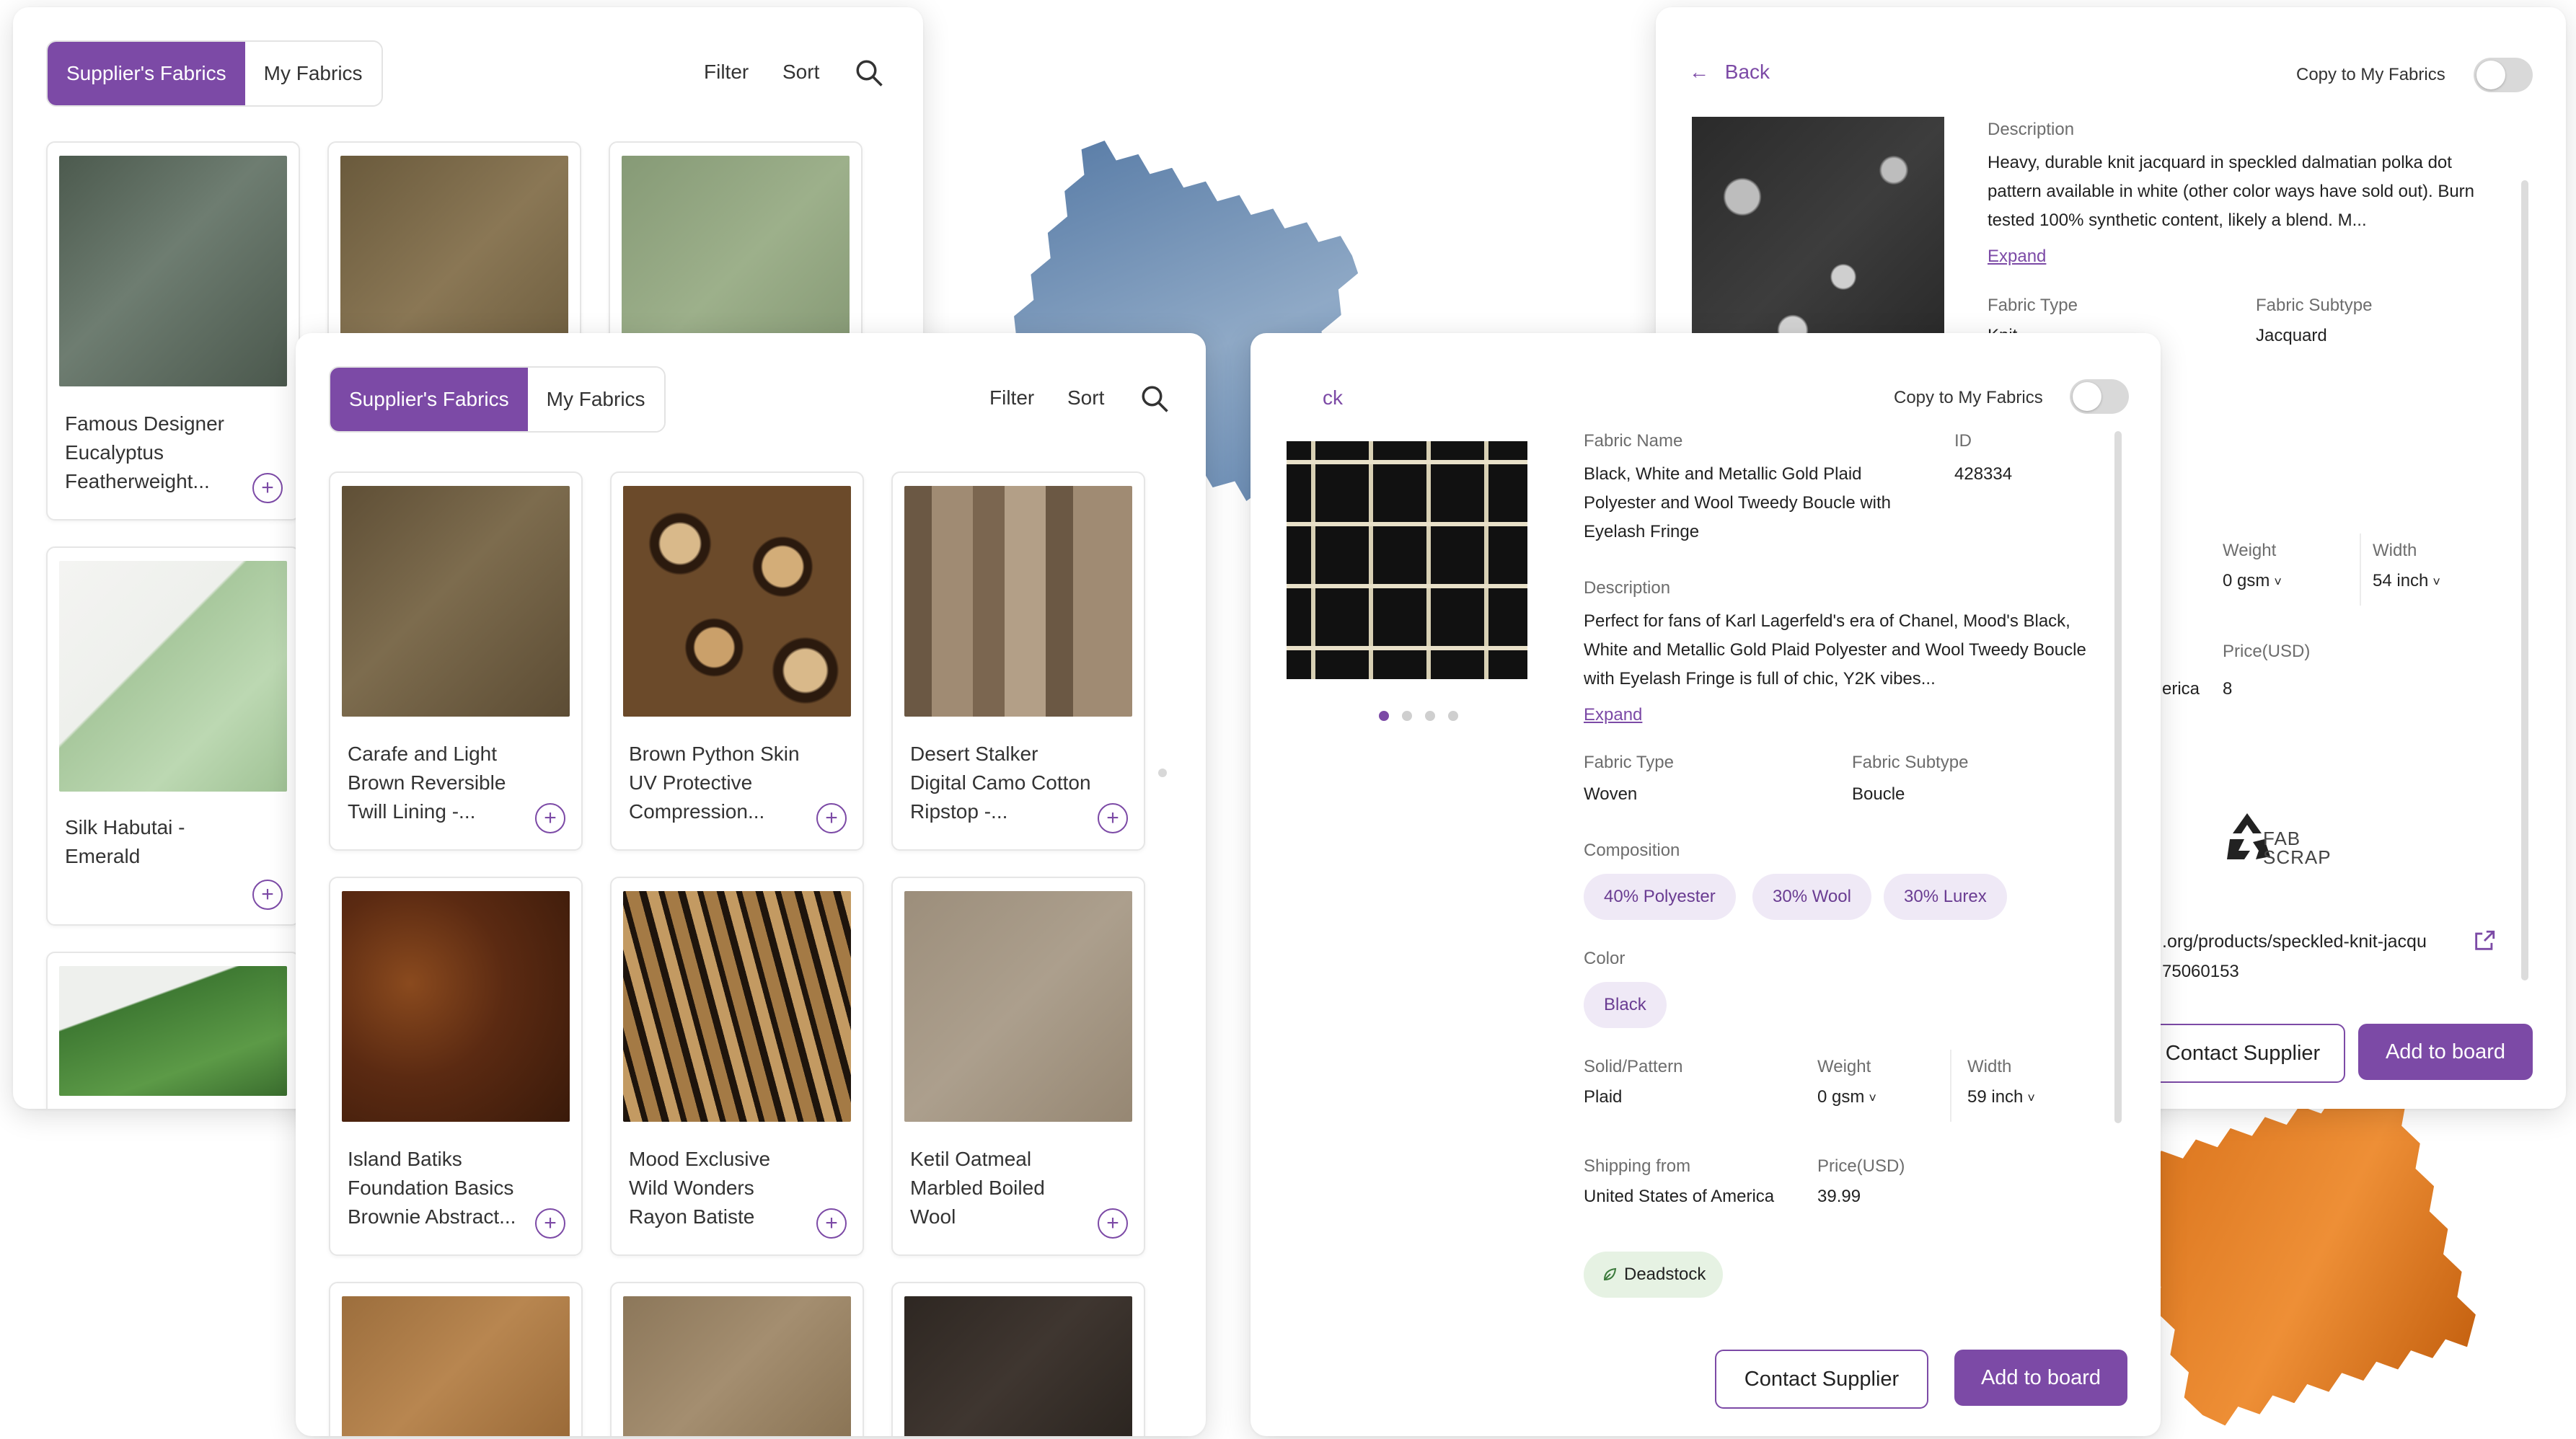 The width and height of the screenshot is (2576, 1439). Describe the element at coordinates (2395, 550) in the screenshot. I see `width-label: Width` at that location.